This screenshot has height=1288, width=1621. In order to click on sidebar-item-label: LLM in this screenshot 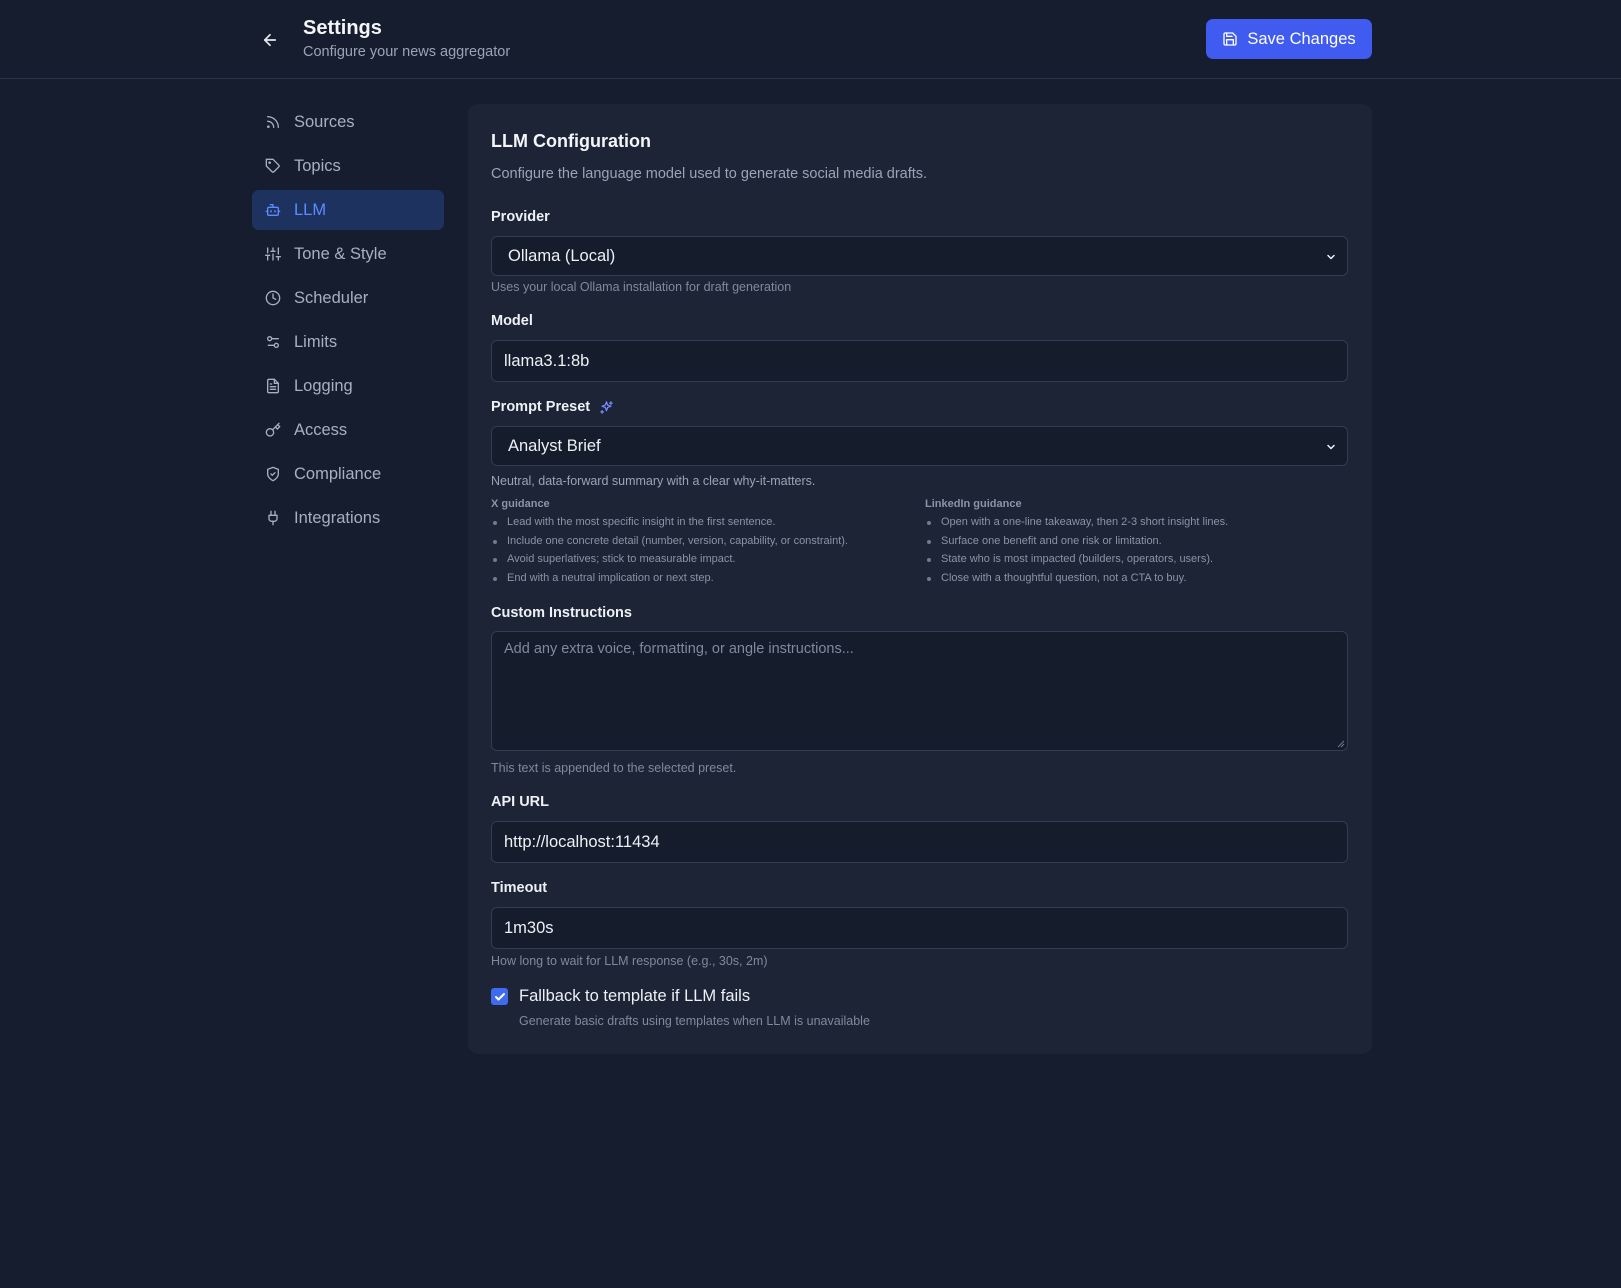, I will do `click(310, 209)`.